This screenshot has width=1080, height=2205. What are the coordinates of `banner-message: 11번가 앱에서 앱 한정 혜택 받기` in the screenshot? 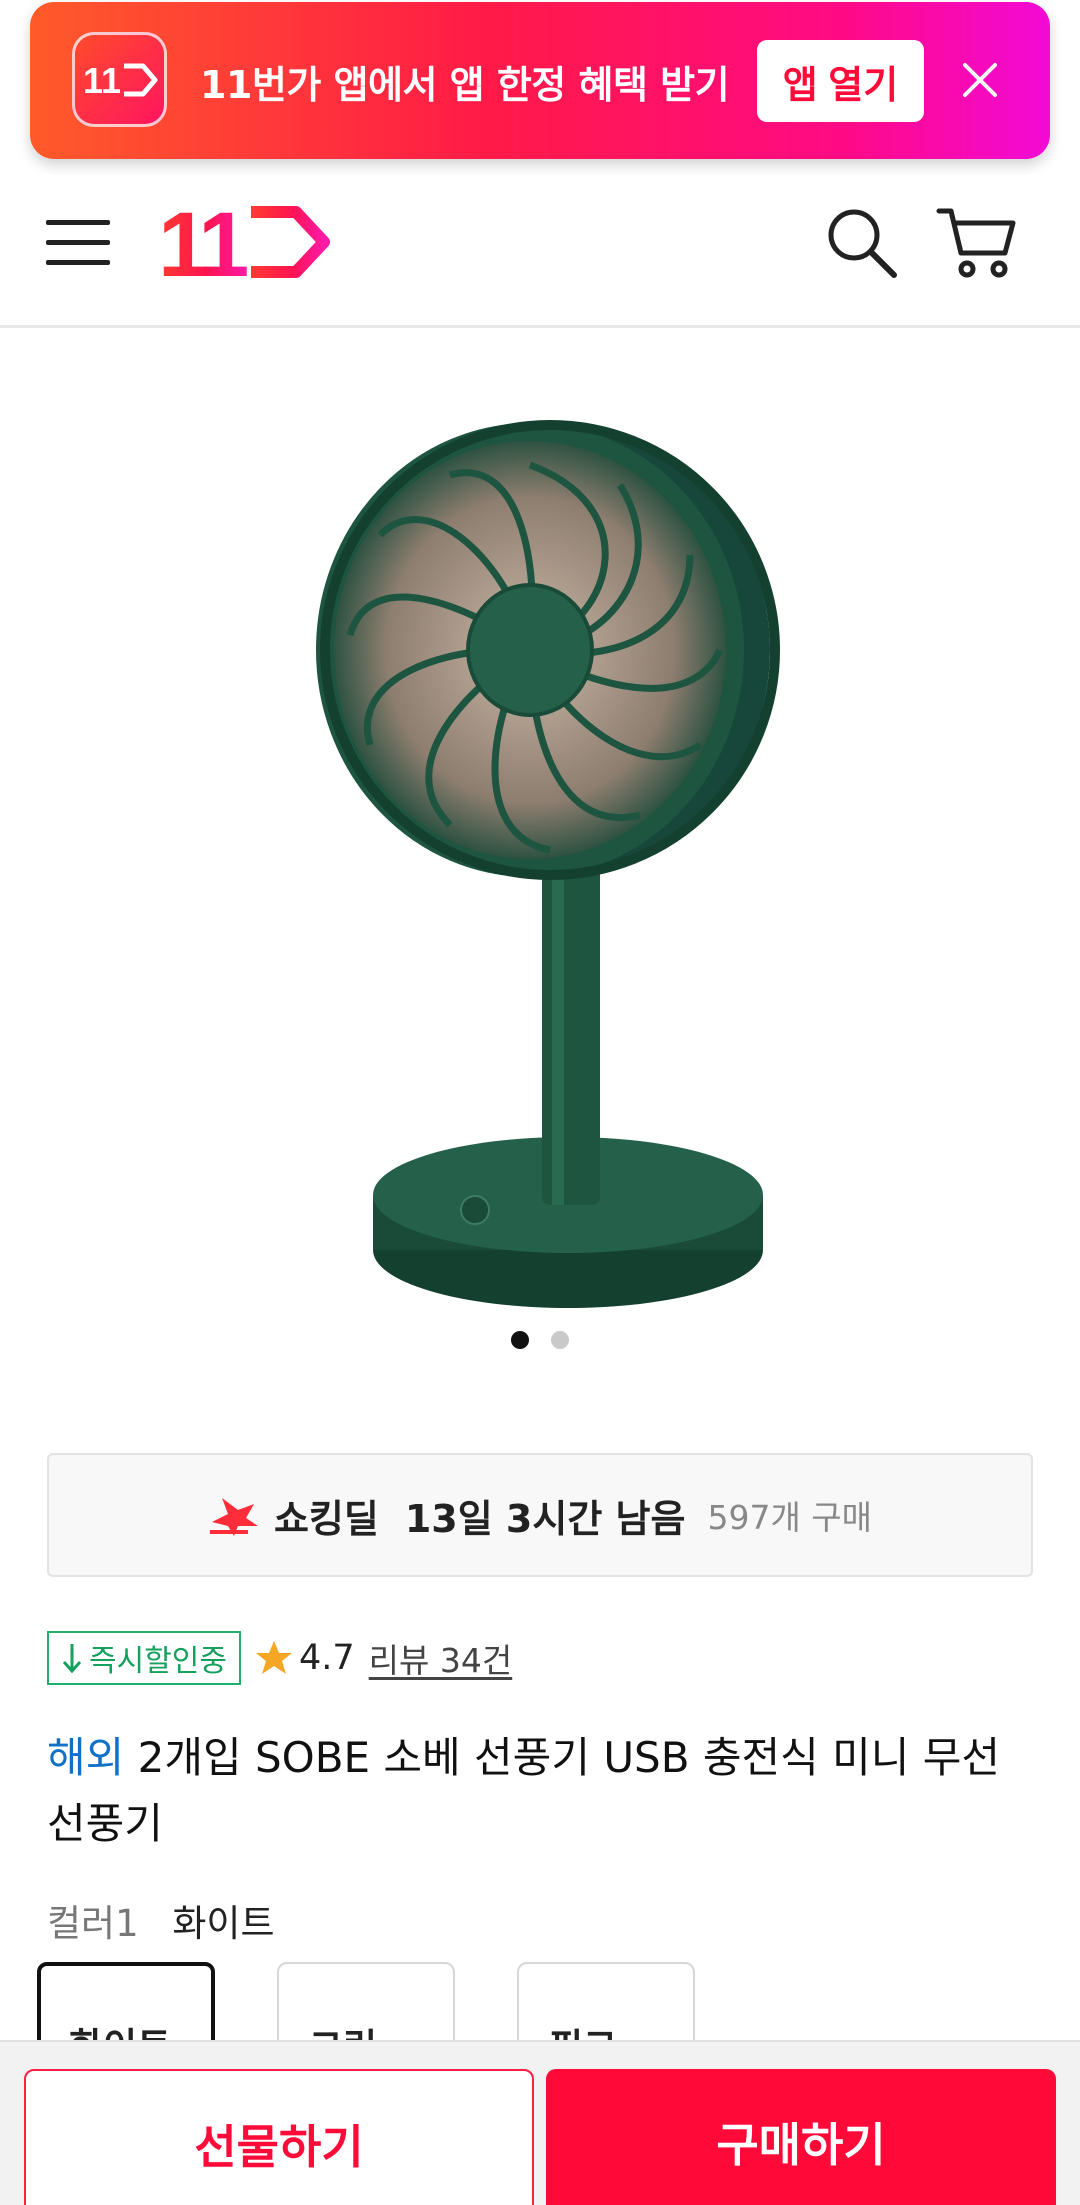 It's located at (465, 85).